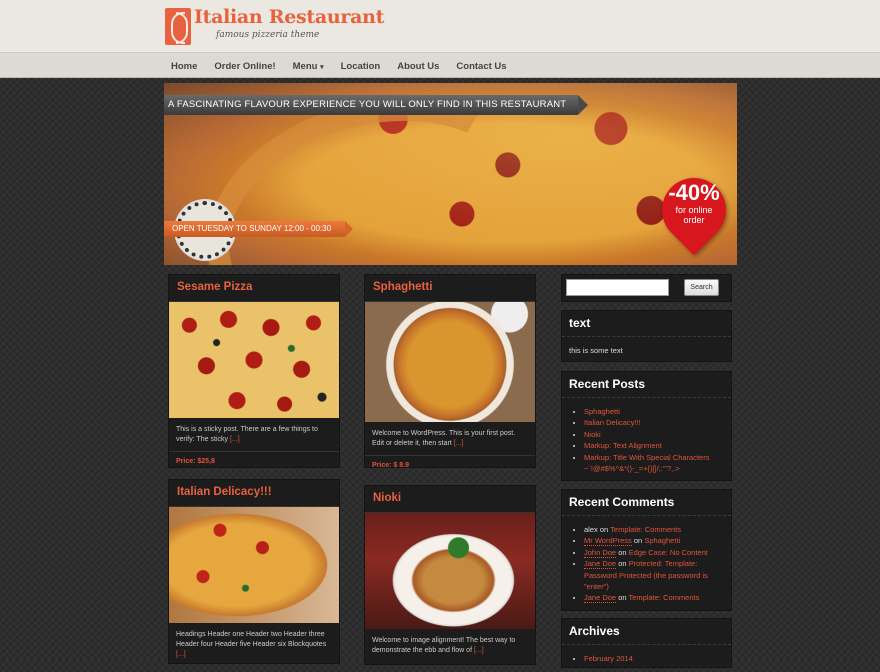  I want to click on list-item: Italian Delicacy!!!, so click(654, 422).